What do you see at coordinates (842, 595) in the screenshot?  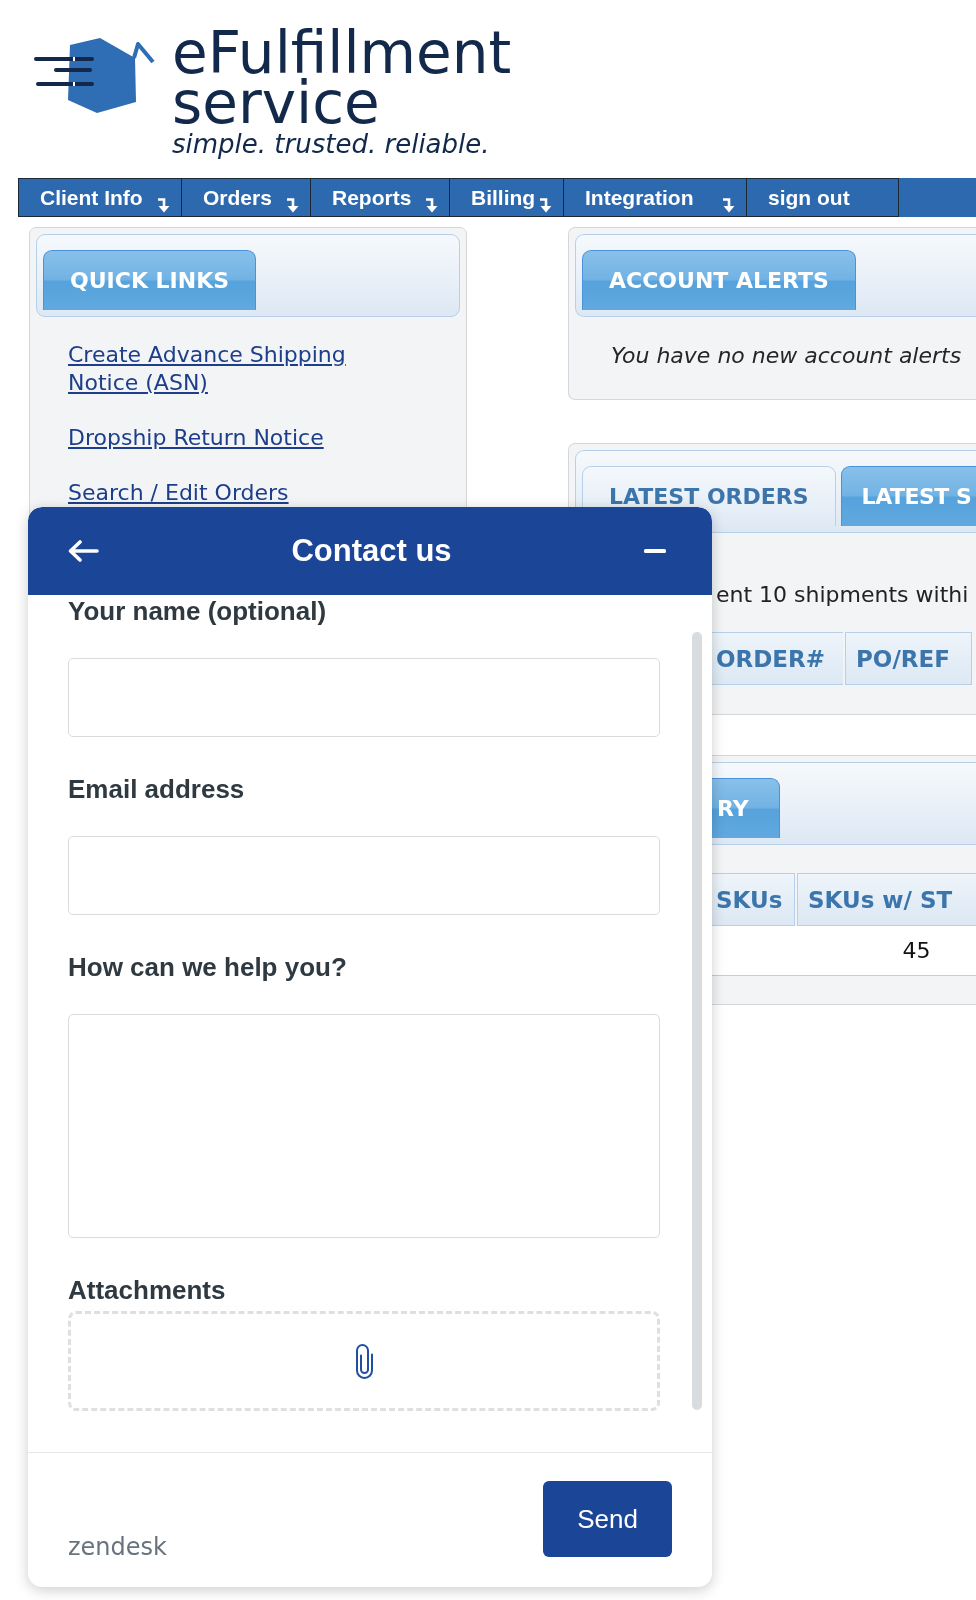 I see `description-text: ent 10 shipments withi` at bounding box center [842, 595].